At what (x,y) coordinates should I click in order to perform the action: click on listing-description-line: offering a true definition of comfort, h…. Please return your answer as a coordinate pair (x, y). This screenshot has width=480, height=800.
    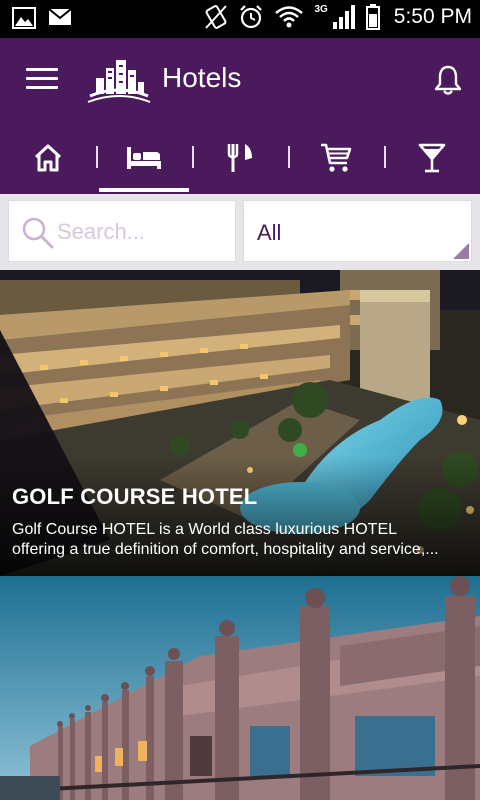
    Looking at the image, I should click on (225, 549).